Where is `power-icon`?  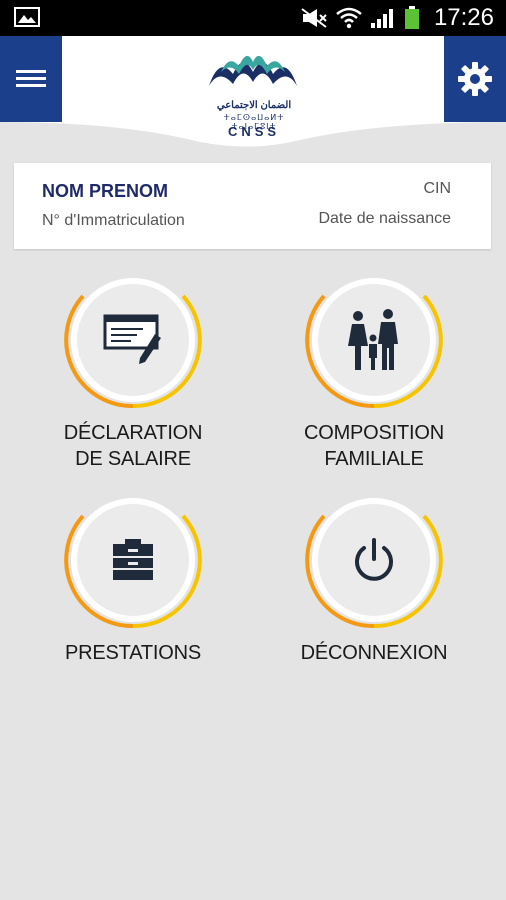
power-icon is located at coordinates (374, 559).